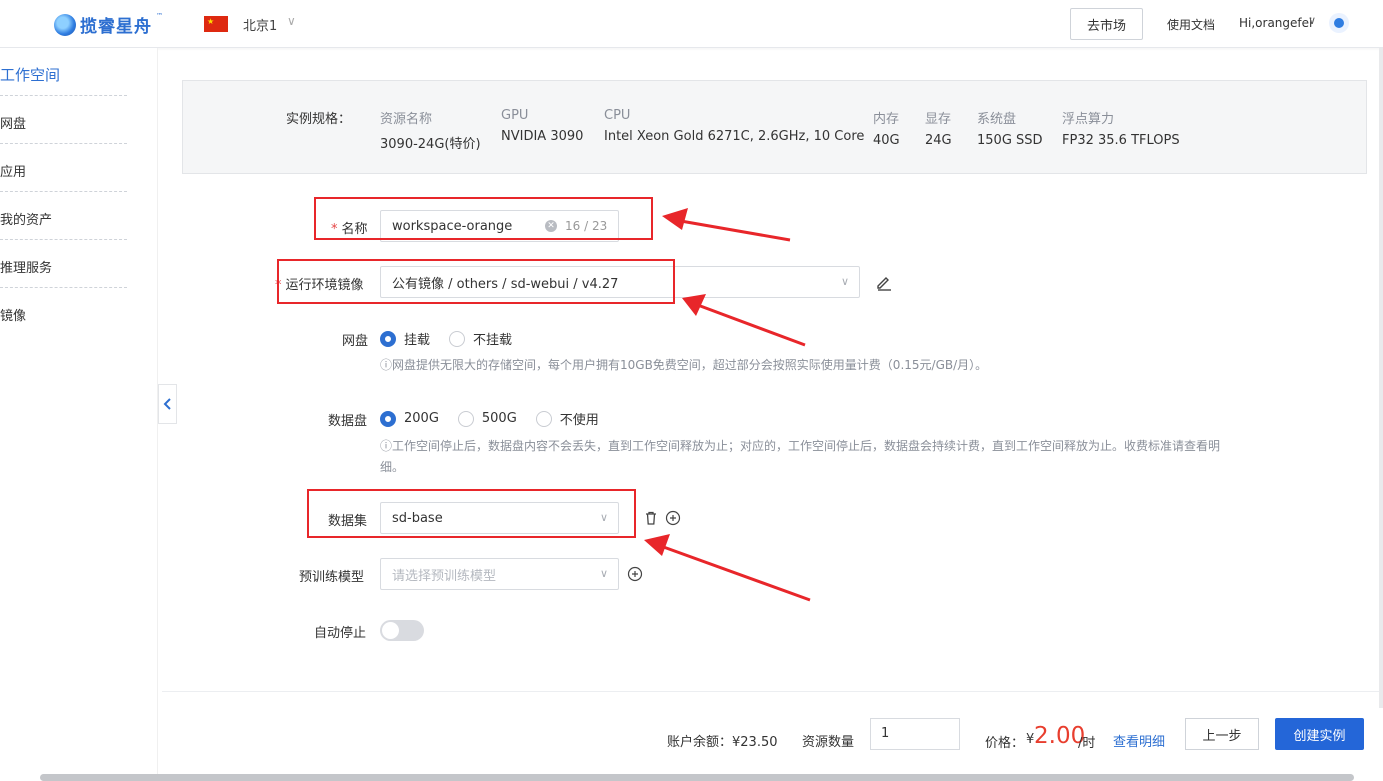  What do you see at coordinates (543, 418) in the screenshot?
I see `radio-none` at bounding box center [543, 418].